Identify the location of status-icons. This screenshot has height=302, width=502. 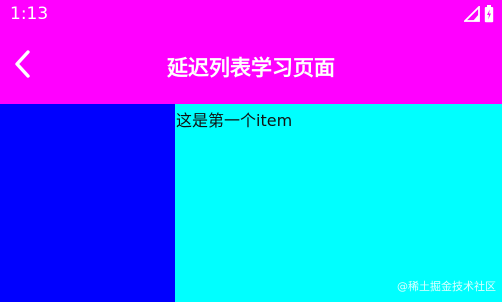
(478, 15).